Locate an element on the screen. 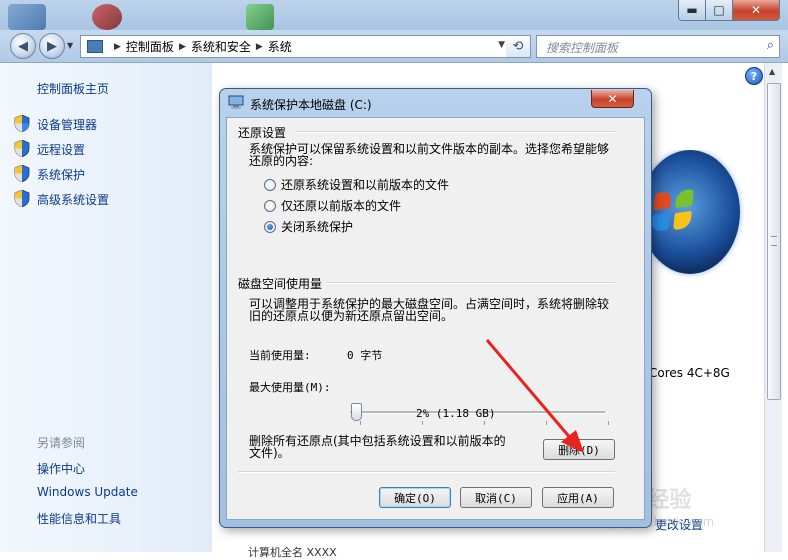  sidebar-link-windows-update: Windows Update is located at coordinates (87, 492).